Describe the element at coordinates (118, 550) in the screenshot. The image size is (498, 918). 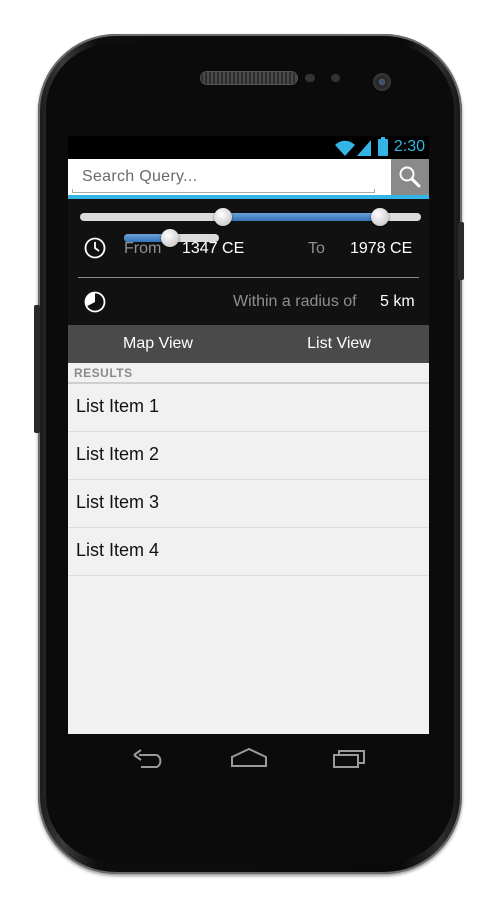
I see `list-item-label: List Item 4` at that location.